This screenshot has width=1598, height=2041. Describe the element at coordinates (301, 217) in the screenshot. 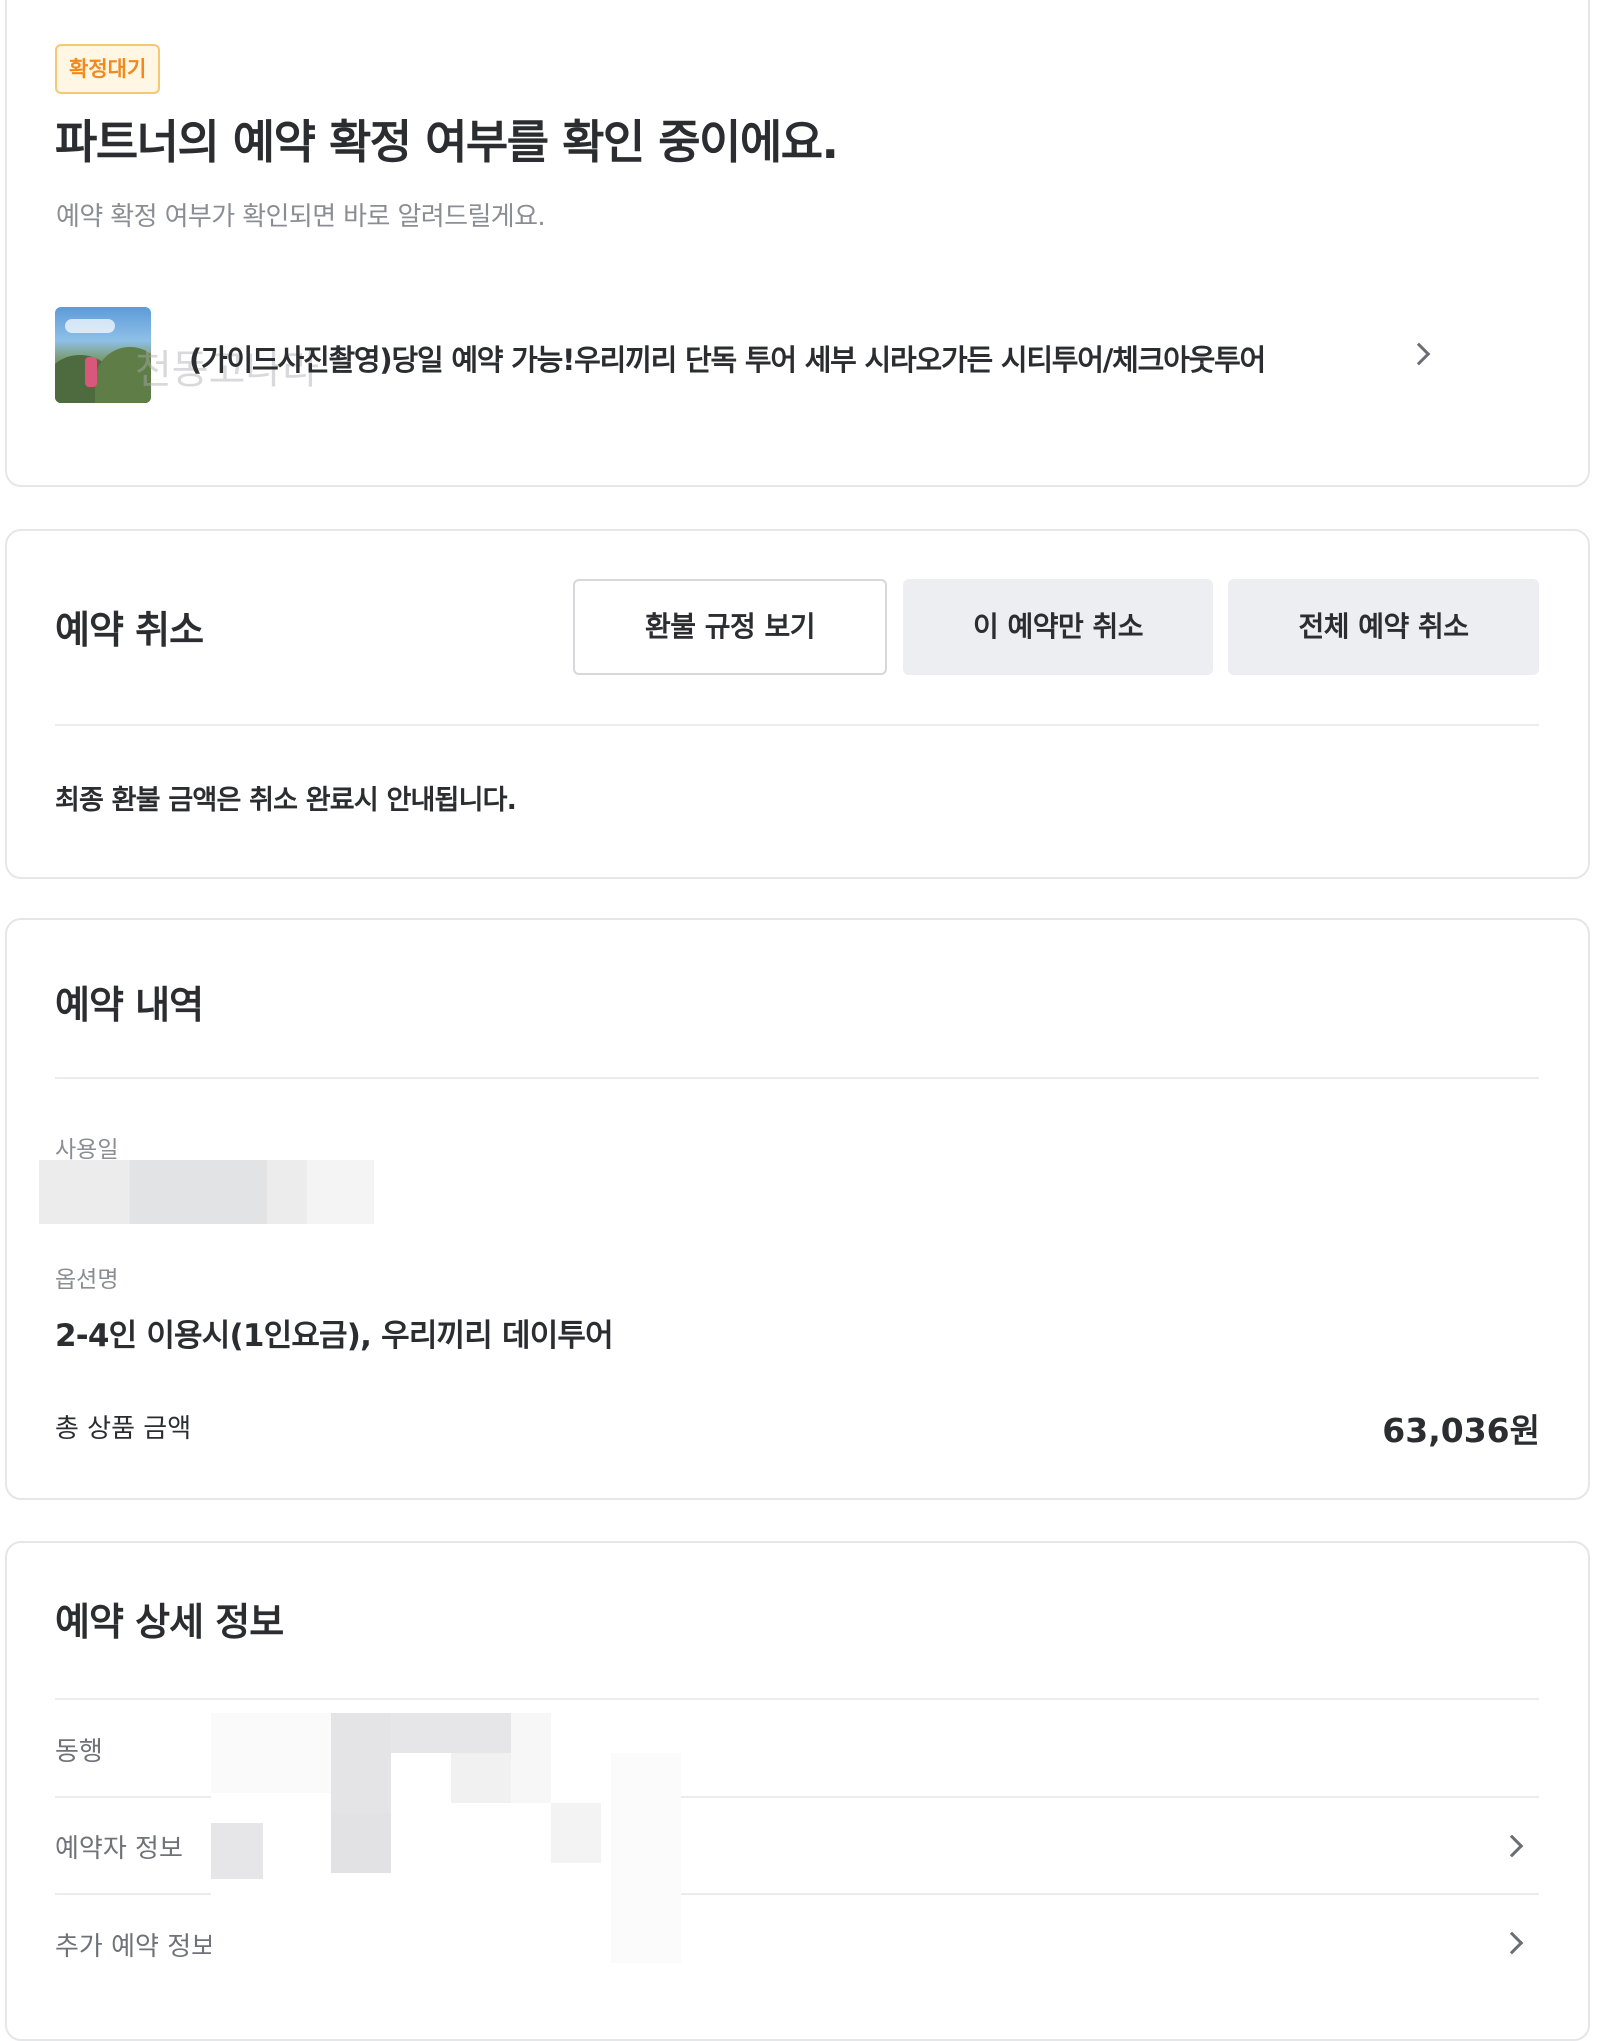

I see `page-subtitle: 예약 확정 여부가 확인되면 바로 알려드릴게요.` at that location.